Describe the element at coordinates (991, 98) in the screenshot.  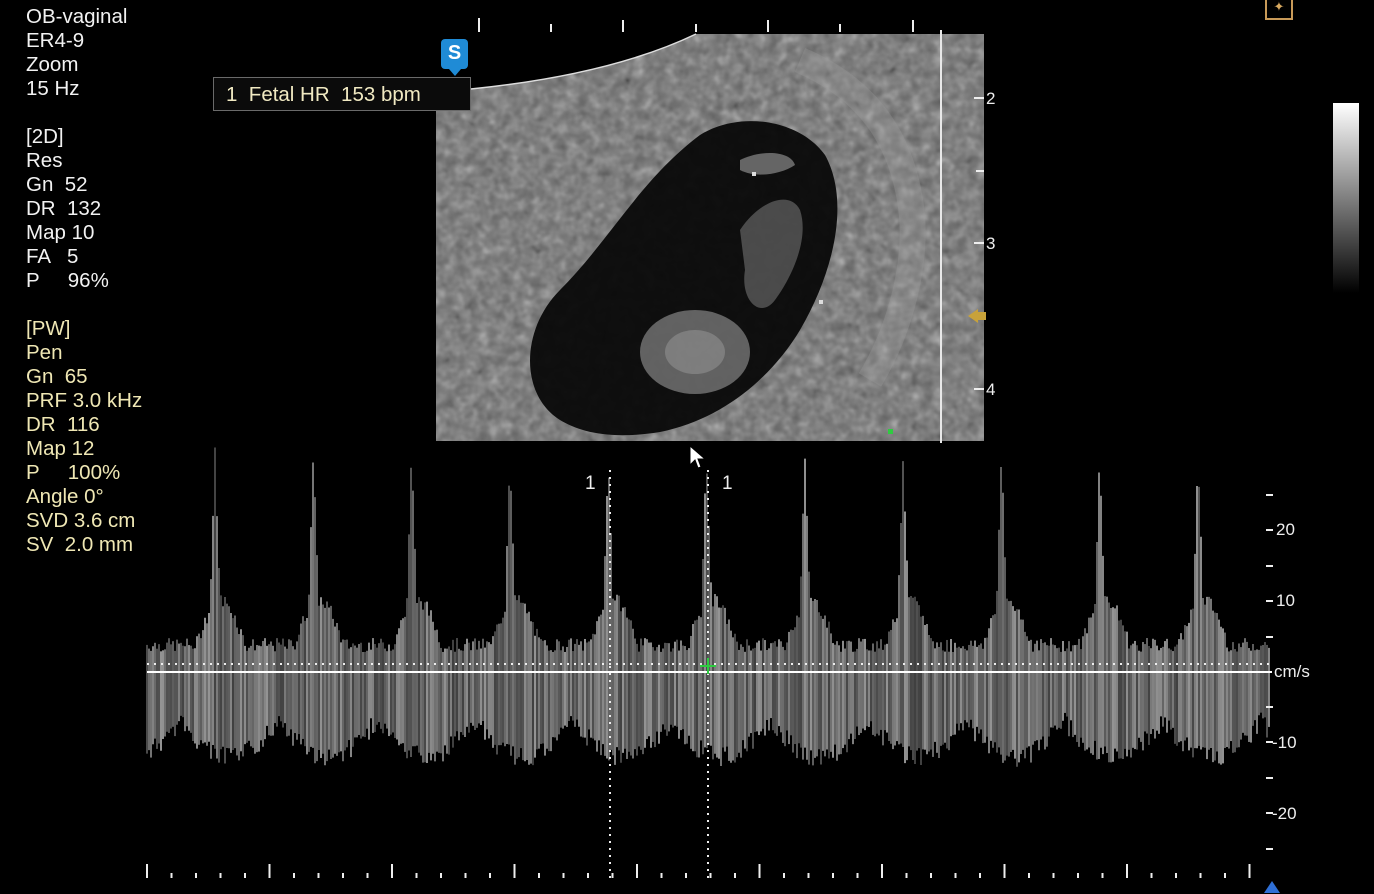
I see `depth-label-2: 2` at that location.